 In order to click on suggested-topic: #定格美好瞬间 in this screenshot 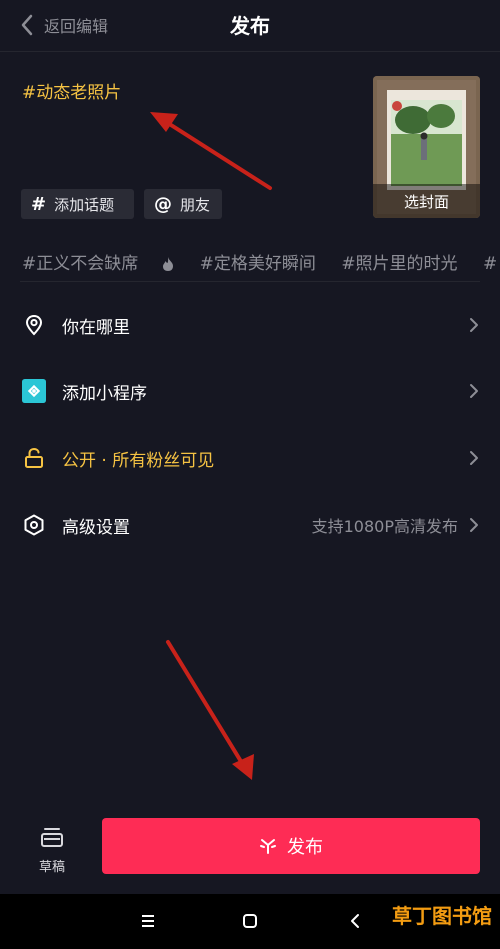, I will do `click(258, 264)`.